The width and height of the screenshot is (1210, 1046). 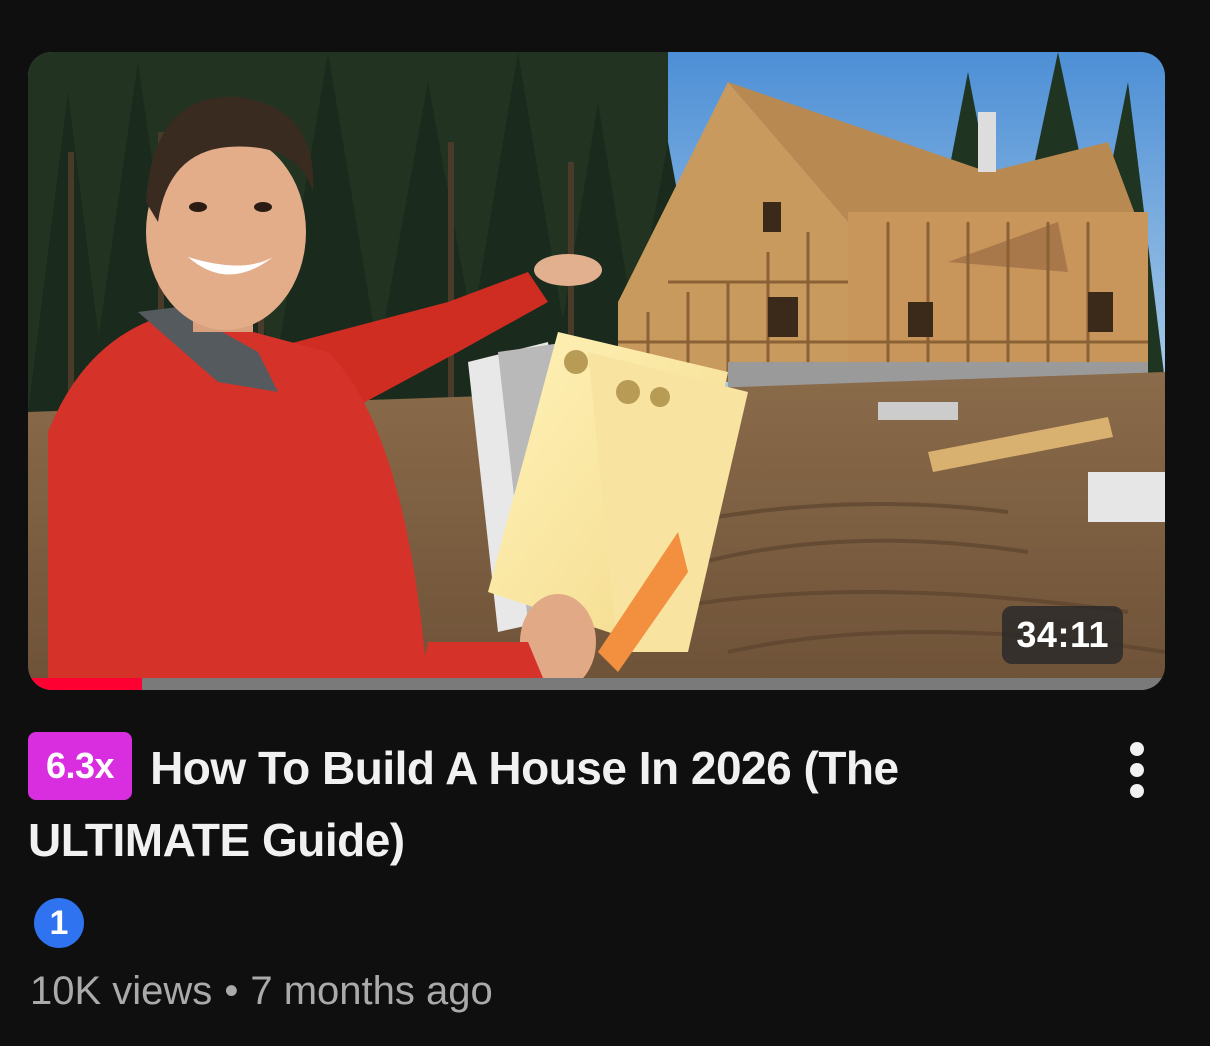 What do you see at coordinates (59, 923) in the screenshot?
I see `channel-avatar-icon: 1` at bounding box center [59, 923].